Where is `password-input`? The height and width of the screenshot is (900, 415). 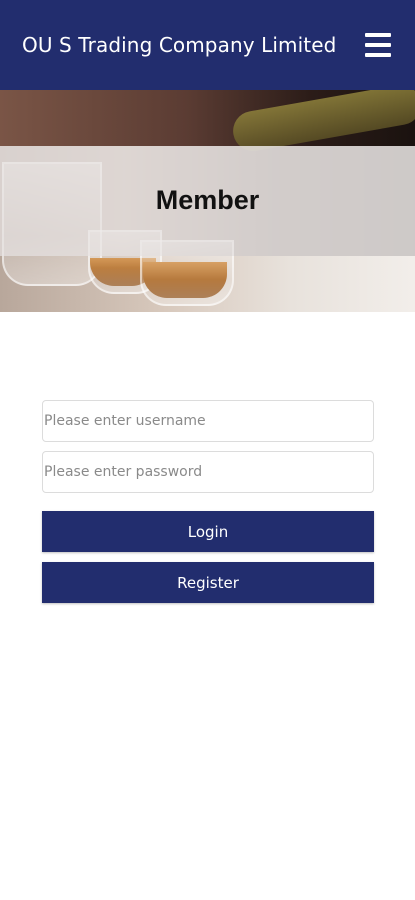 password-input is located at coordinates (208, 472).